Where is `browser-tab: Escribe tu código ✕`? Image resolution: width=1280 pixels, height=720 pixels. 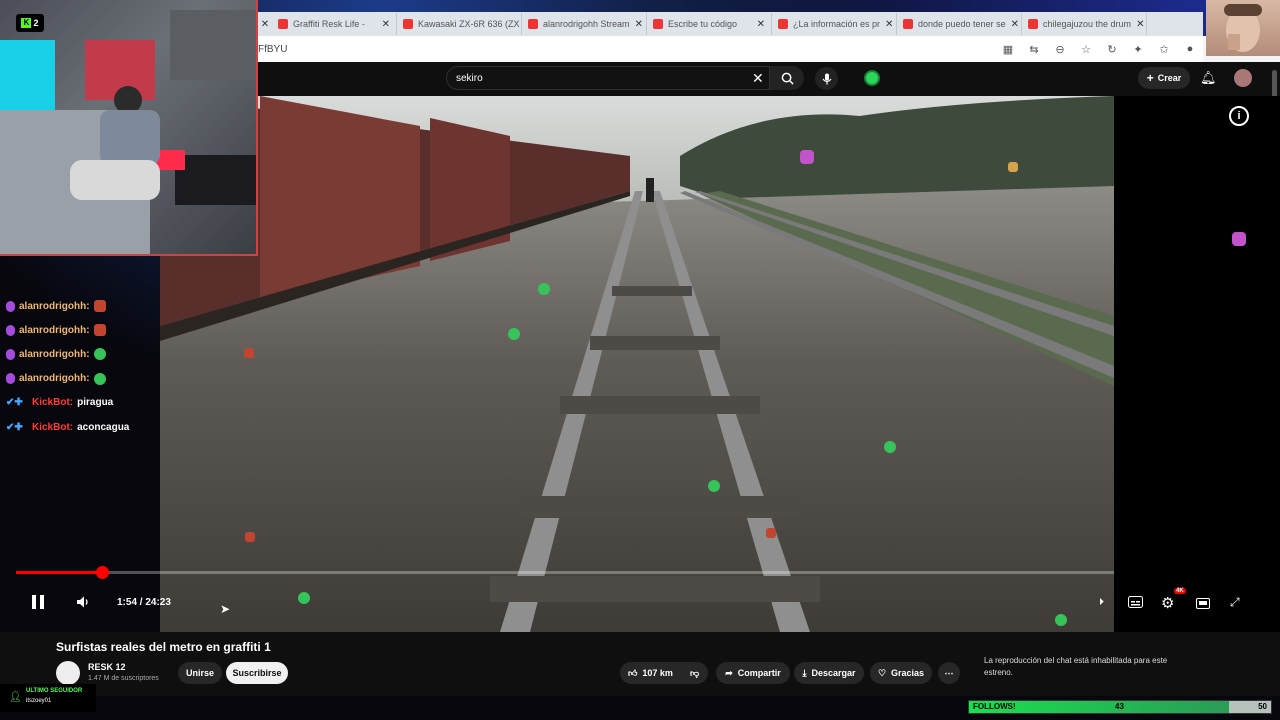
browser-tab: Escribe tu código ✕ is located at coordinates (709, 24).